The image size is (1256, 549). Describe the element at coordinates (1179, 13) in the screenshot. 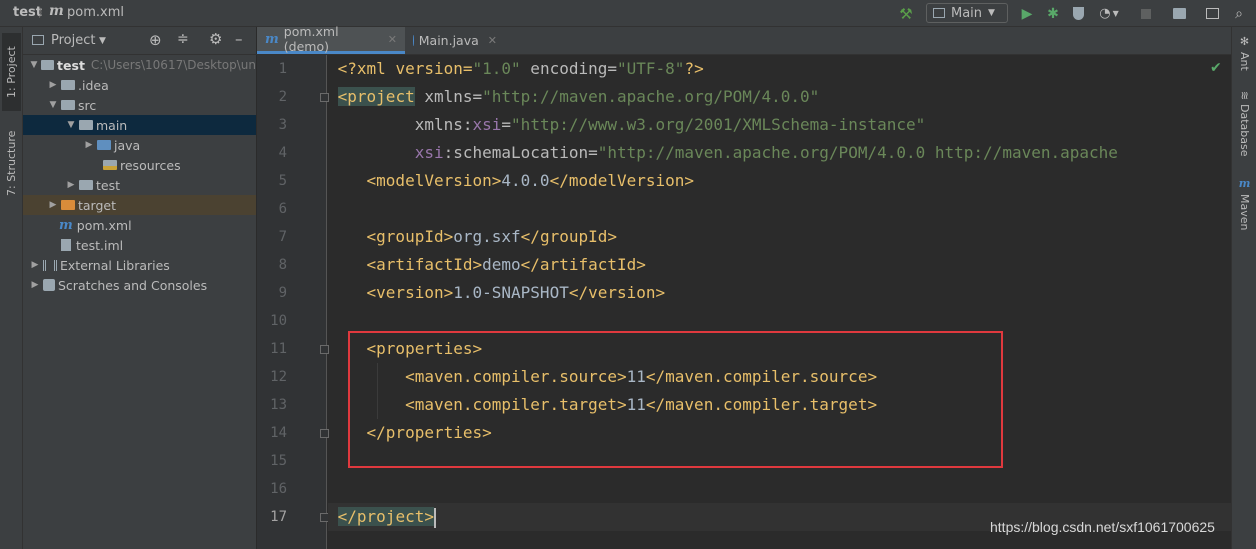

I see `project-structure-icon` at that location.